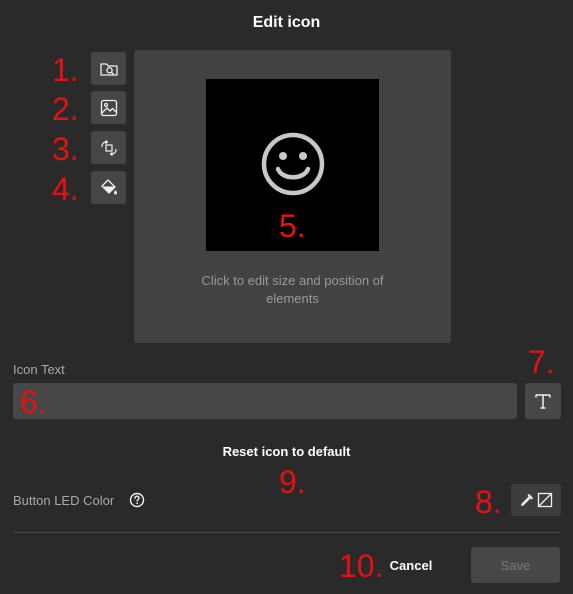  I want to click on search-folder-icon, so click(108, 69).